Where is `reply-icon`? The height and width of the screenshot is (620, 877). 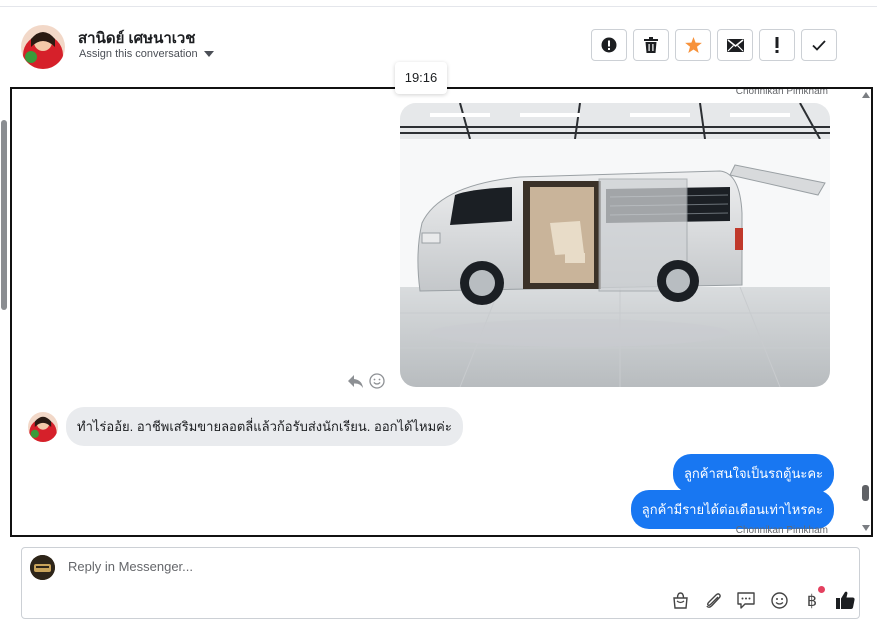
reply-icon is located at coordinates (355, 381).